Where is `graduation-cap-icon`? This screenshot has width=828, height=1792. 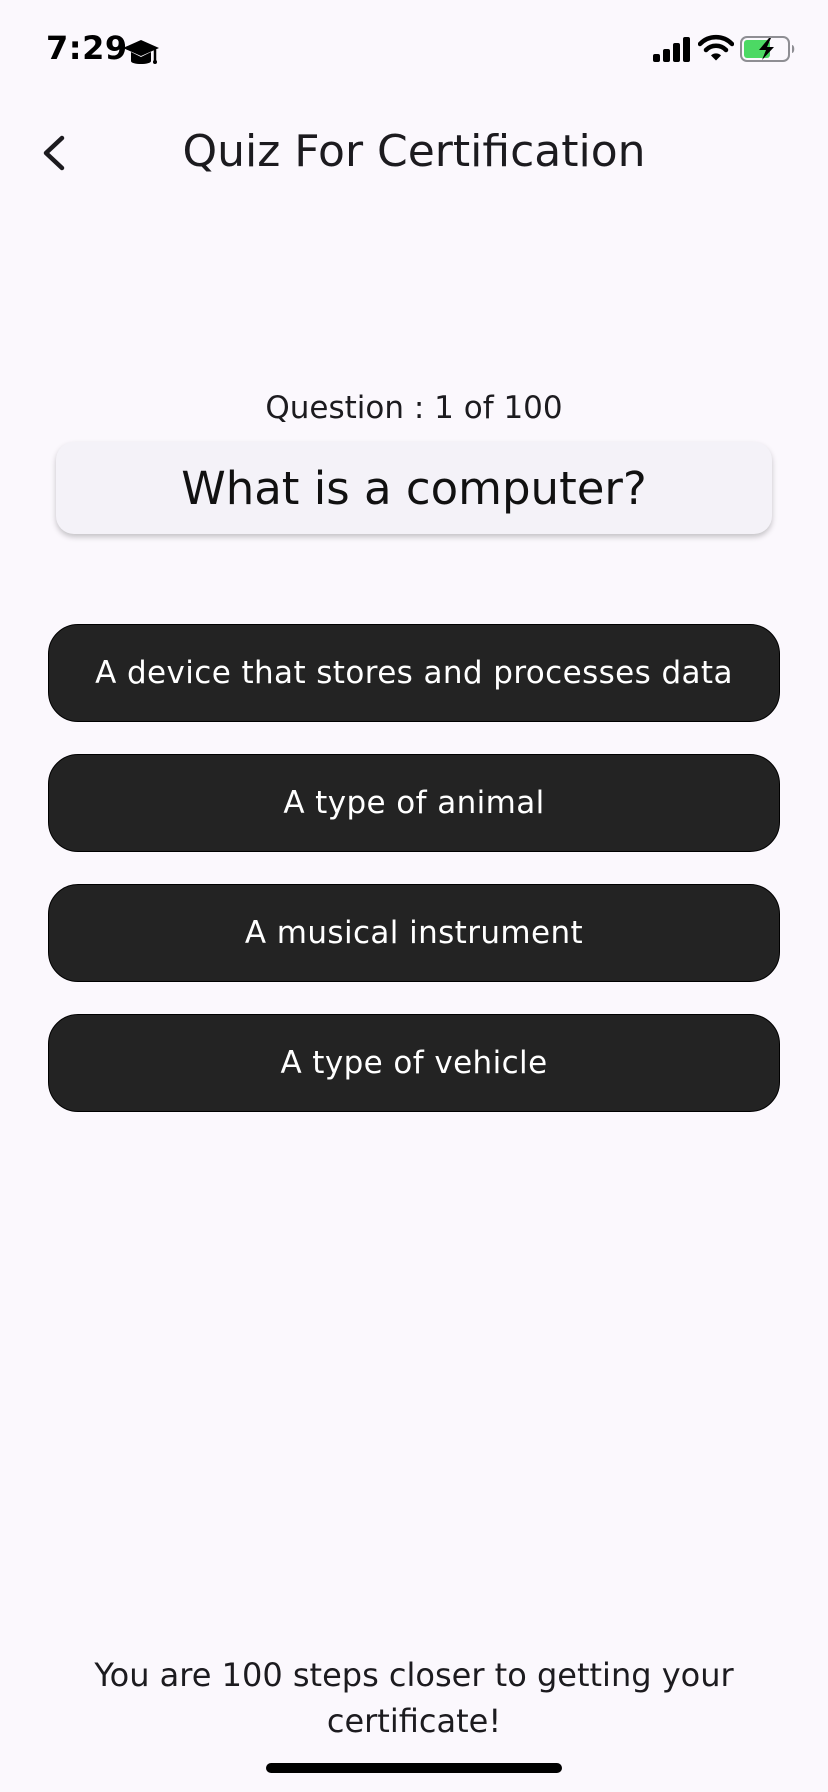
graduation-cap-icon is located at coordinates (141, 52).